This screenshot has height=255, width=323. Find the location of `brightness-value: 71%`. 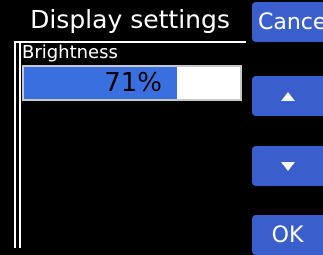

brightness-value: 71% is located at coordinates (133, 83).